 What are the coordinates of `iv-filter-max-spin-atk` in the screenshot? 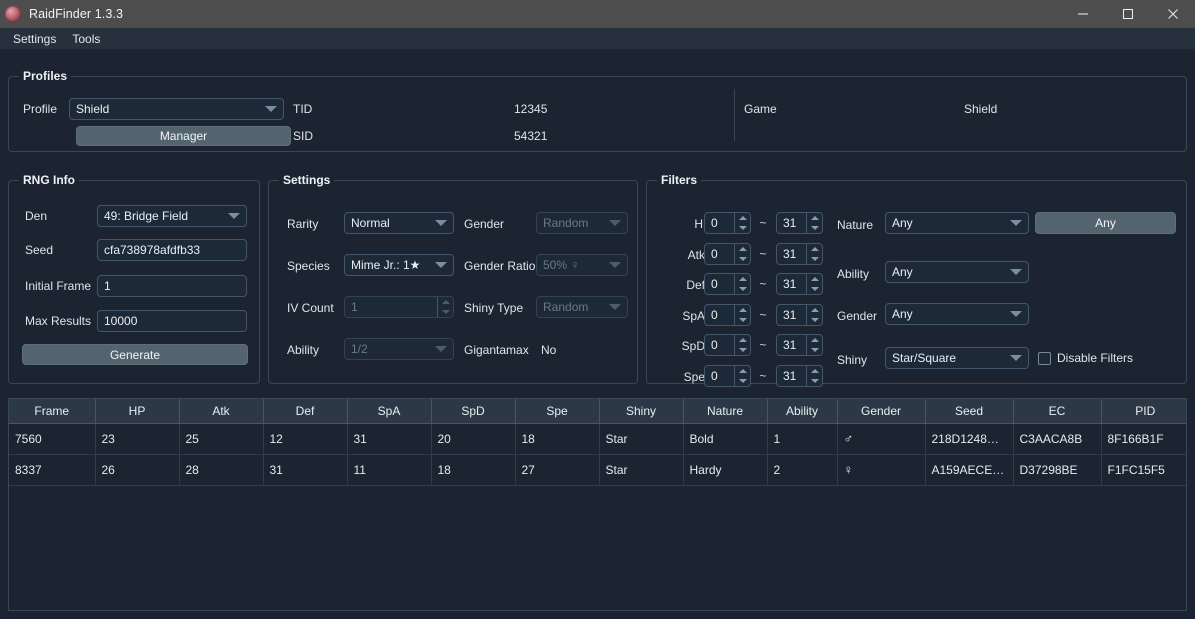 It's located at (814, 253).